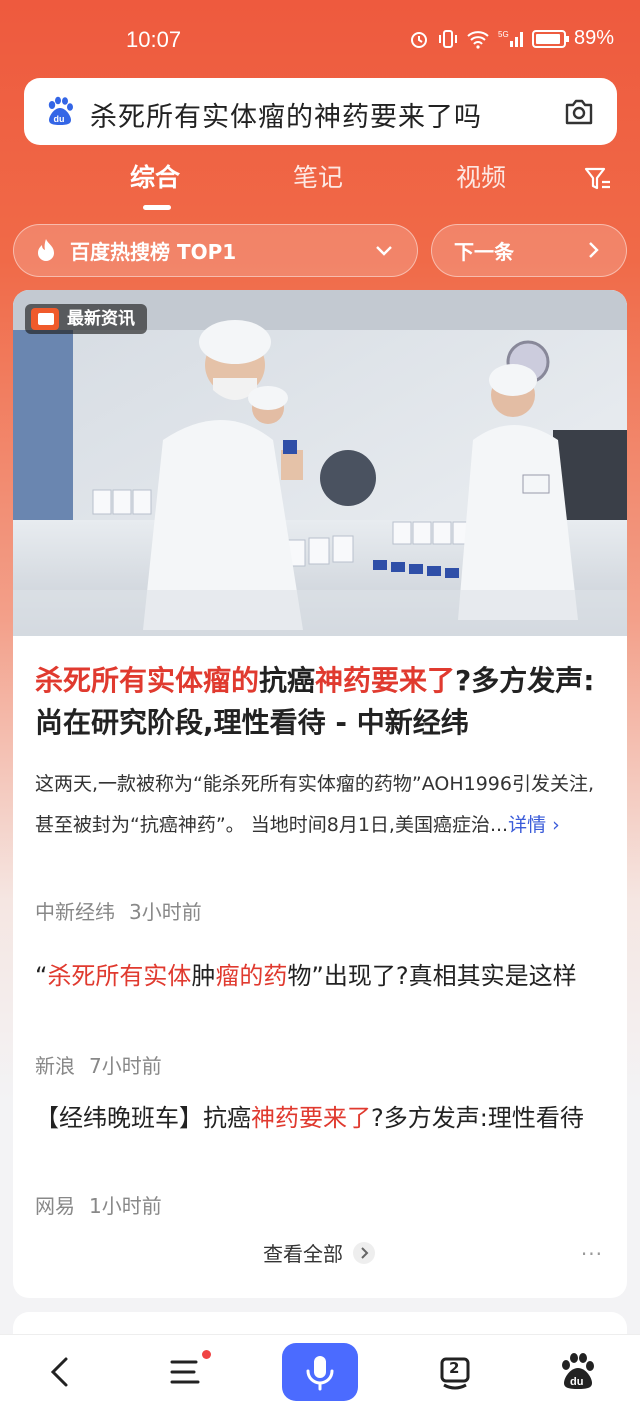 The height and width of the screenshot is (1408, 640). Describe the element at coordinates (60, 110) in the screenshot. I see `baidu-logo-icon: du` at that location.